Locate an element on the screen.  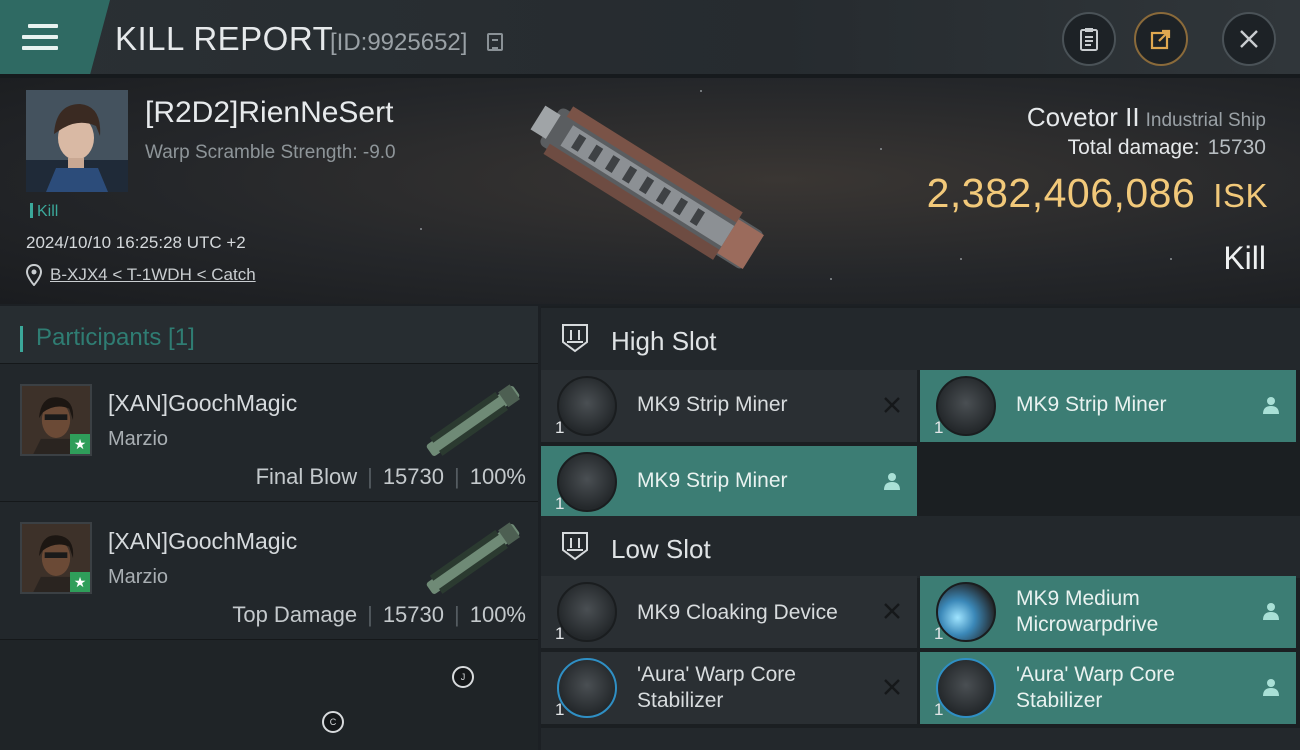
page-title: KILL REPORT is located at coordinates (224, 38).